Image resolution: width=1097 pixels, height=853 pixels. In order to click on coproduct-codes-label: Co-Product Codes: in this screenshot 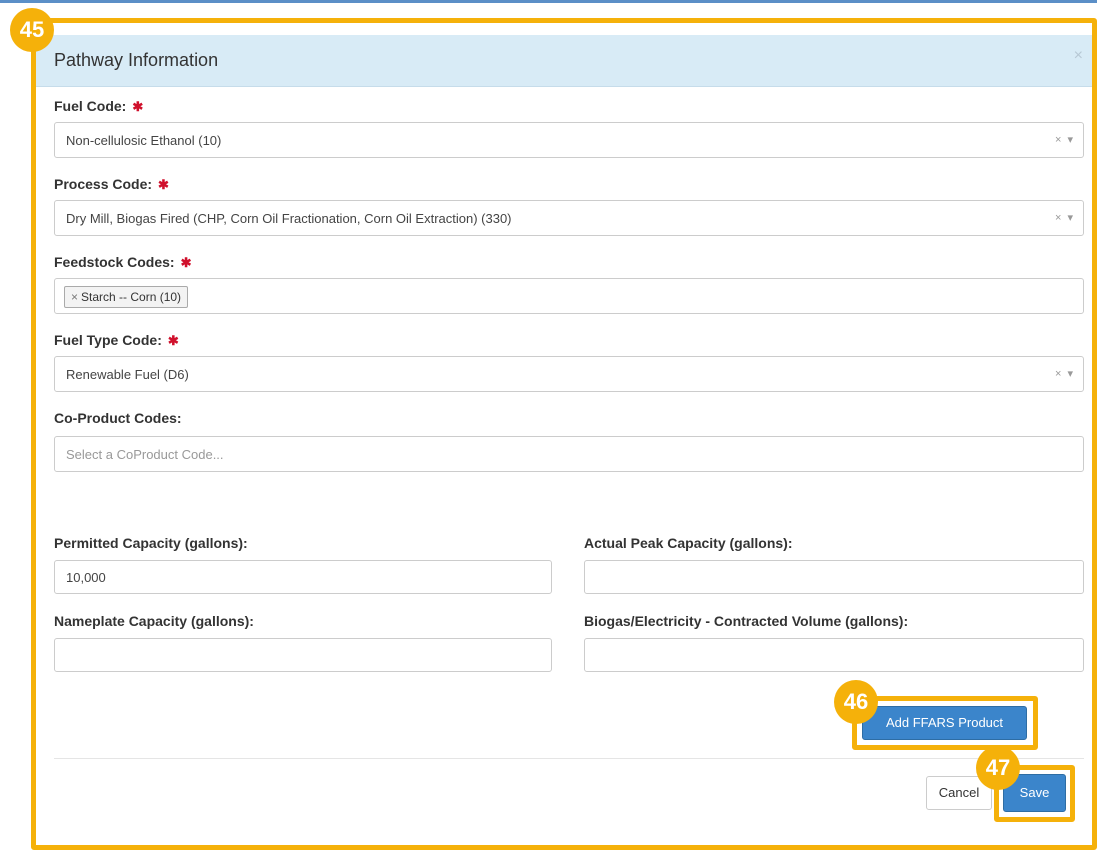, I will do `click(118, 418)`.